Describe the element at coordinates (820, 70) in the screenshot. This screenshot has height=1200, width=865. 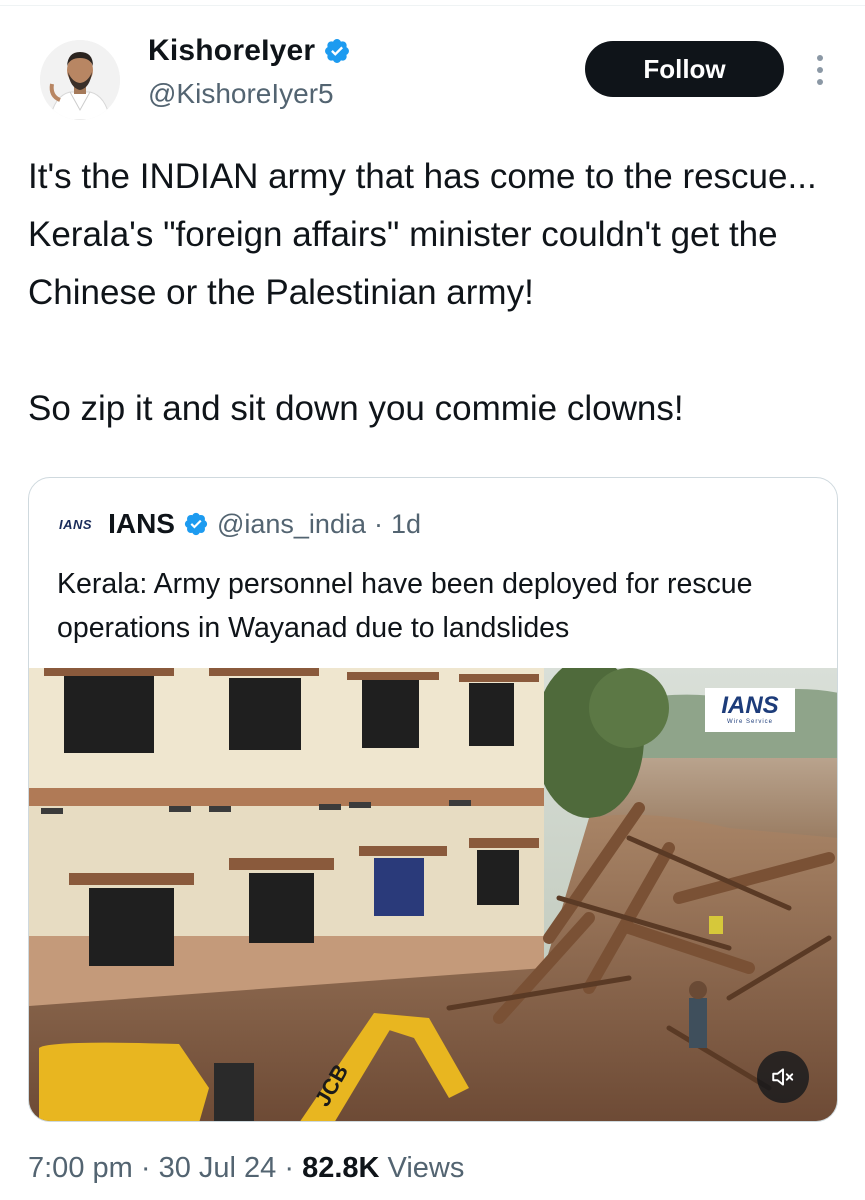
I see `more-vertical-icon` at that location.